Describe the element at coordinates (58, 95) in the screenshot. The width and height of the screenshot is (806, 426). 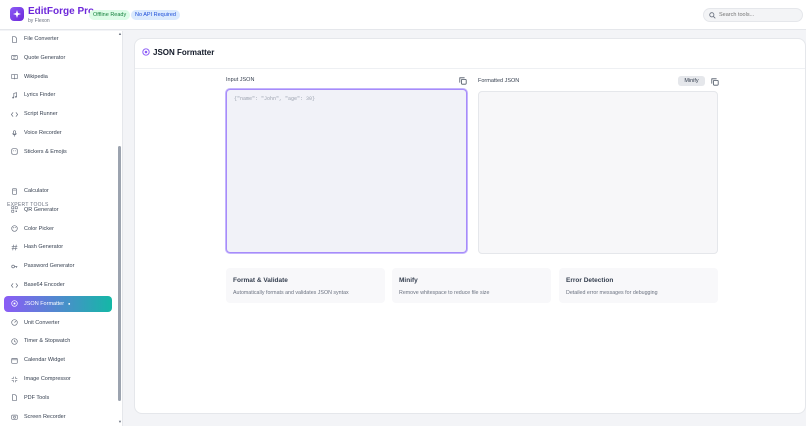
I see `sidebar-item-lyrics-finder: Lyrics Finder` at that location.